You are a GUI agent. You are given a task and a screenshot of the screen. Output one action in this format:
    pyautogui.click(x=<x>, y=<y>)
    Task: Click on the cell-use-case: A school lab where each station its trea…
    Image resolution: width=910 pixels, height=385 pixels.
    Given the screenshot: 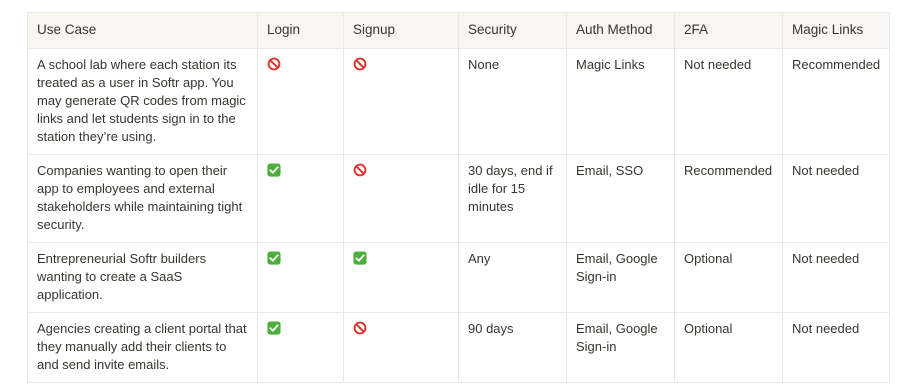 What is the action you would take?
    pyautogui.click(x=142, y=101)
    